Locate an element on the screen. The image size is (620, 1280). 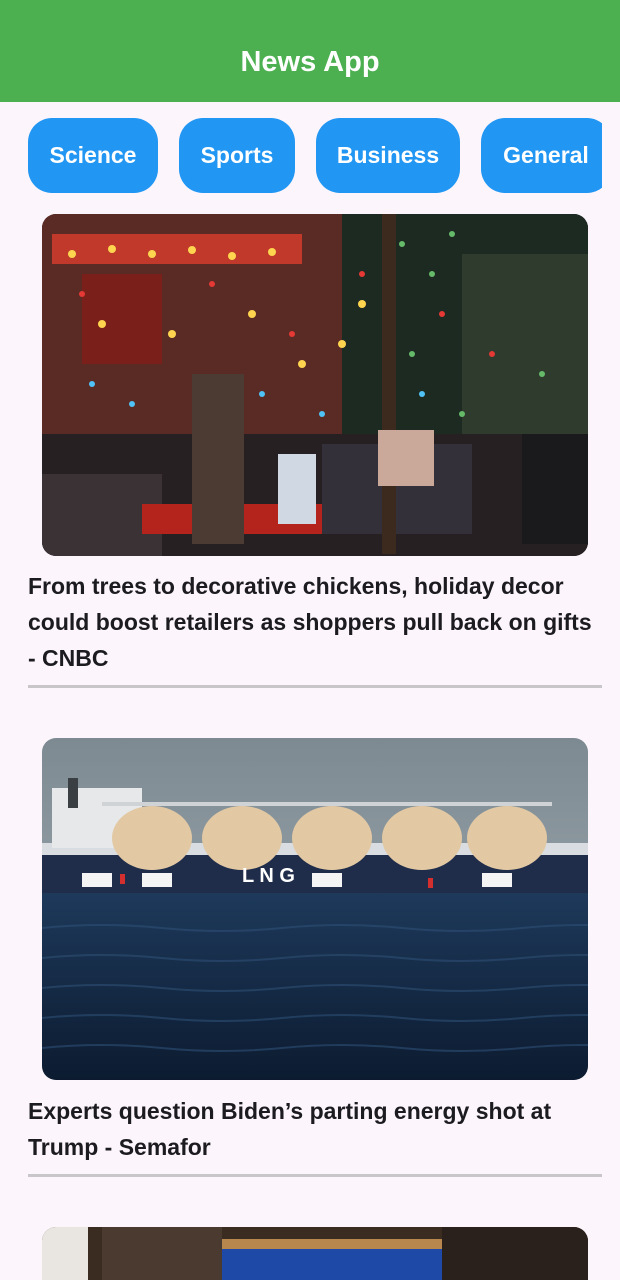
app-bar: News App is located at coordinates (310, 51).